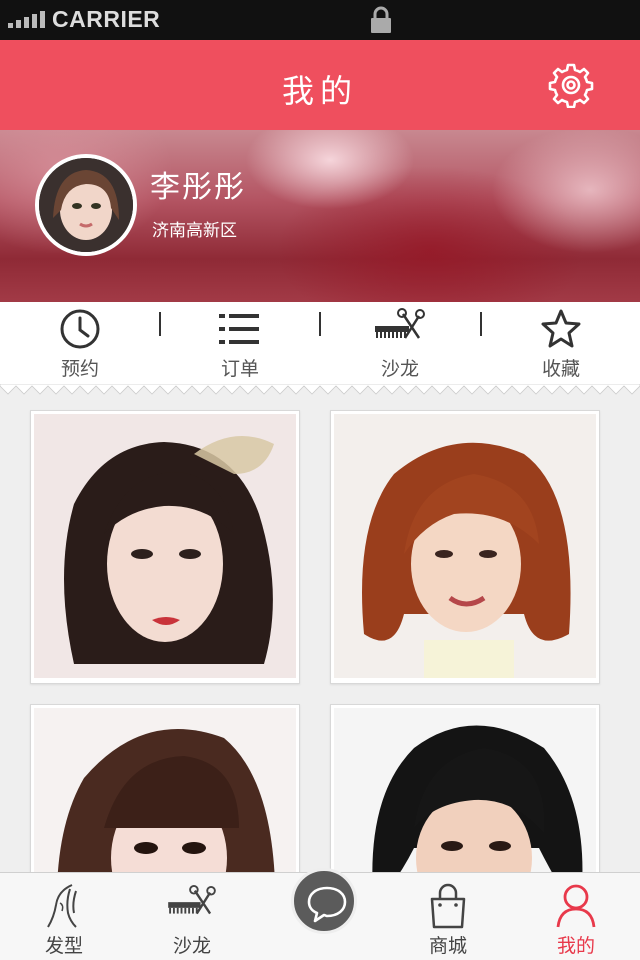 The height and width of the screenshot is (960, 640). Describe the element at coordinates (63, 946) in the screenshot. I see `tab-label: 发型` at that location.